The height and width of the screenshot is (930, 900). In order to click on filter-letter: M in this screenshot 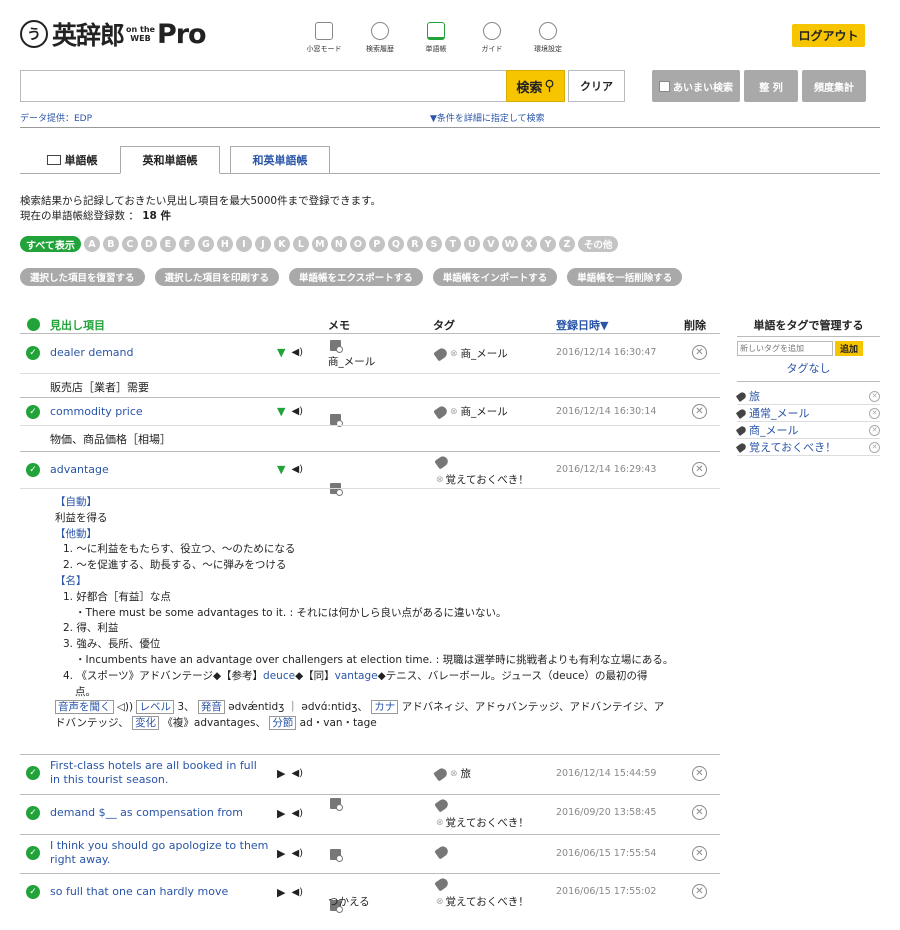, I will do `click(319, 244)`.